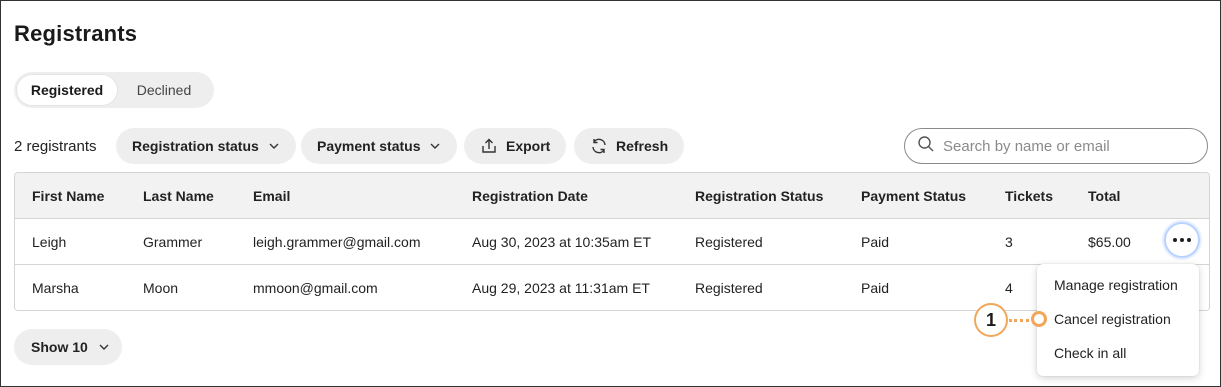 The width and height of the screenshot is (1221, 387). I want to click on menu-item-cancel-registration: Cancel registration, so click(1118, 319).